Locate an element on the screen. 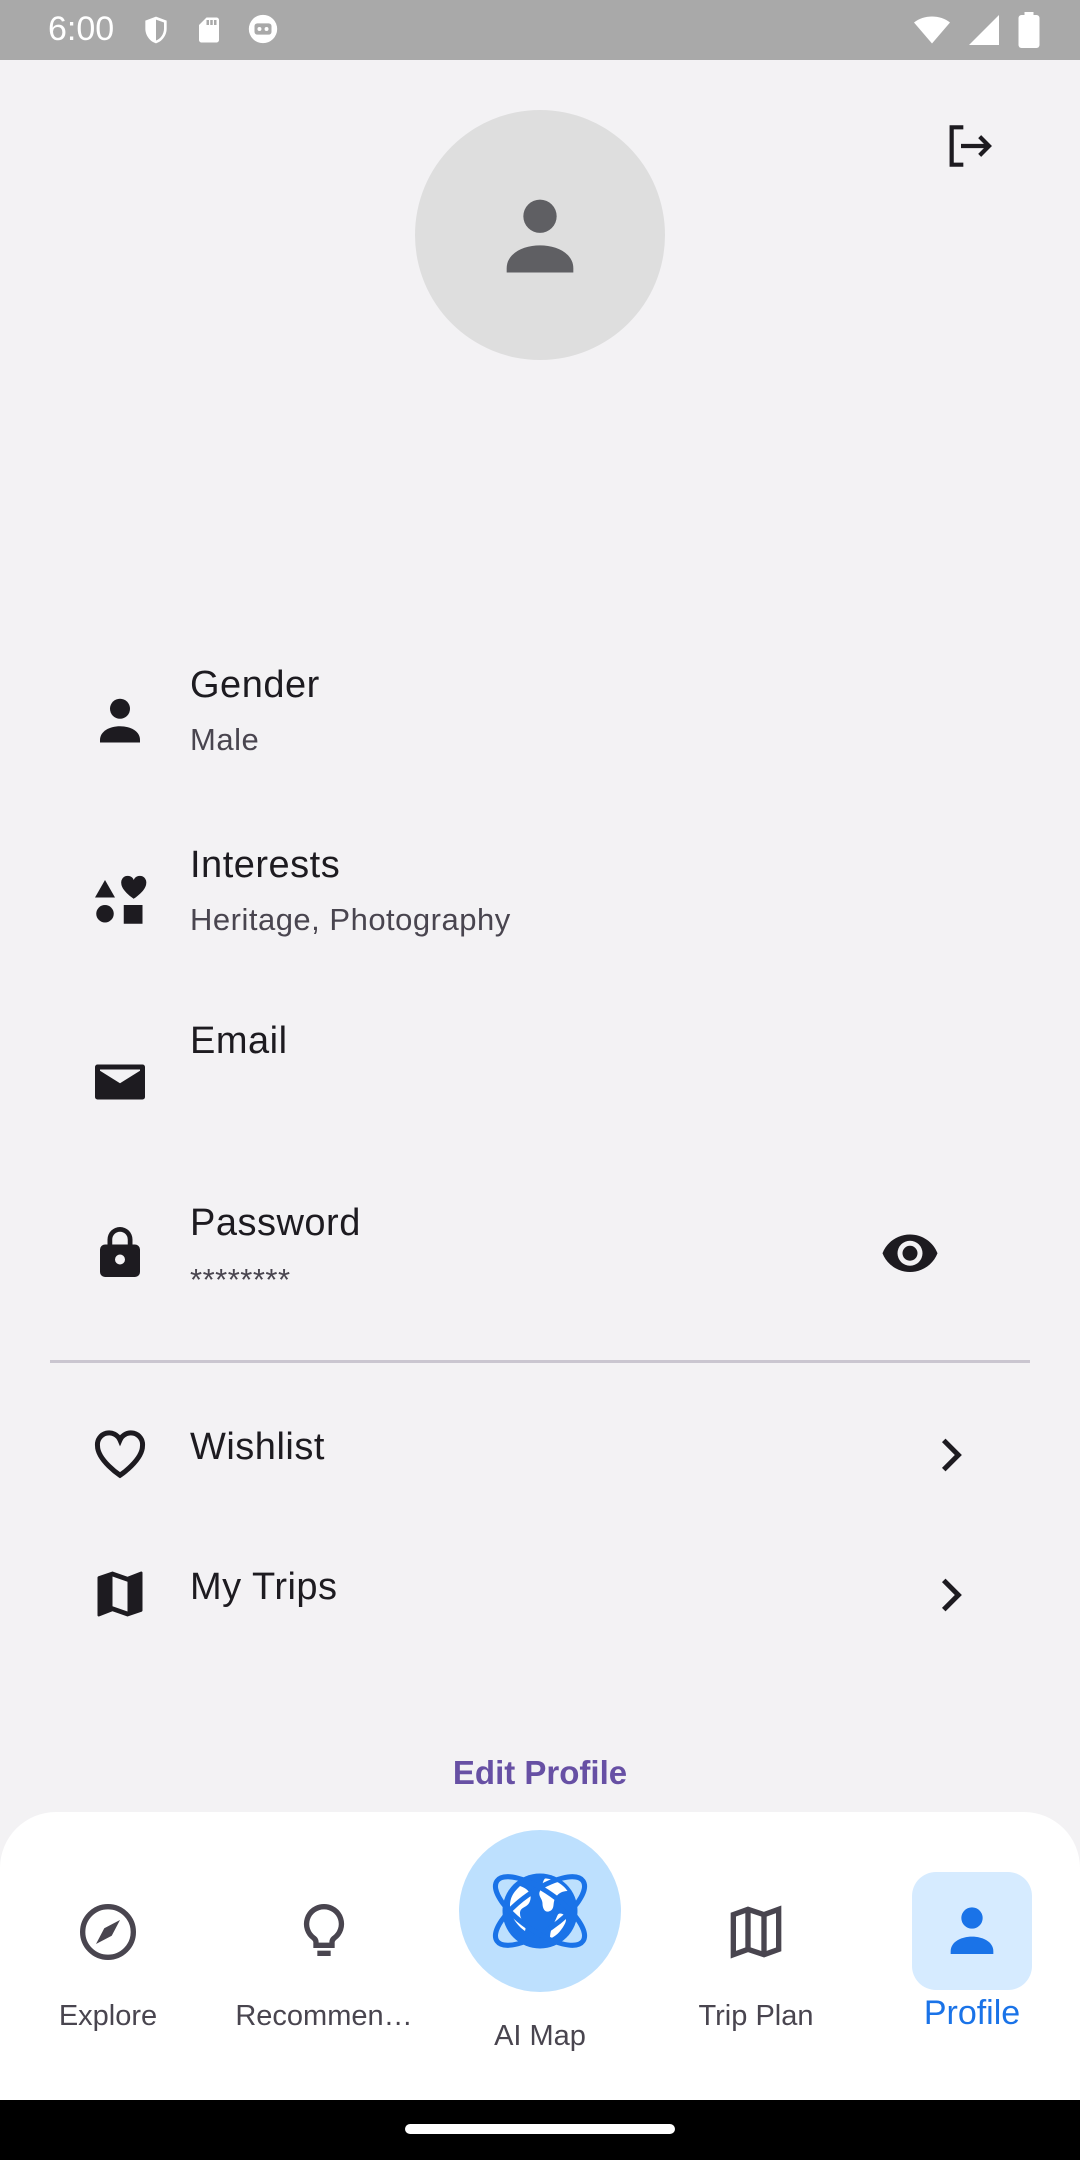 This screenshot has height=2160, width=1080. status-right-icons is located at coordinates (977, 30).